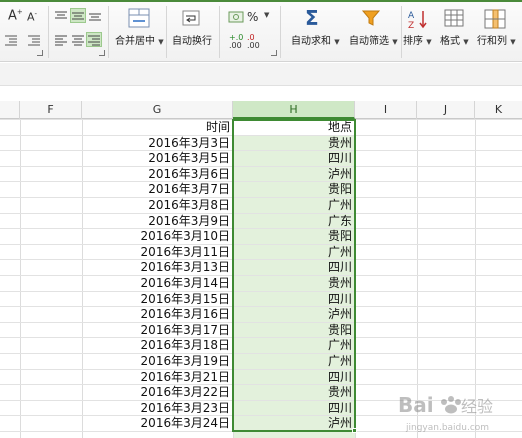 Image resolution: width=522 pixels, height=438 pixels. I want to click on merge-center-button: 合并居中 ▼, so click(139, 42).